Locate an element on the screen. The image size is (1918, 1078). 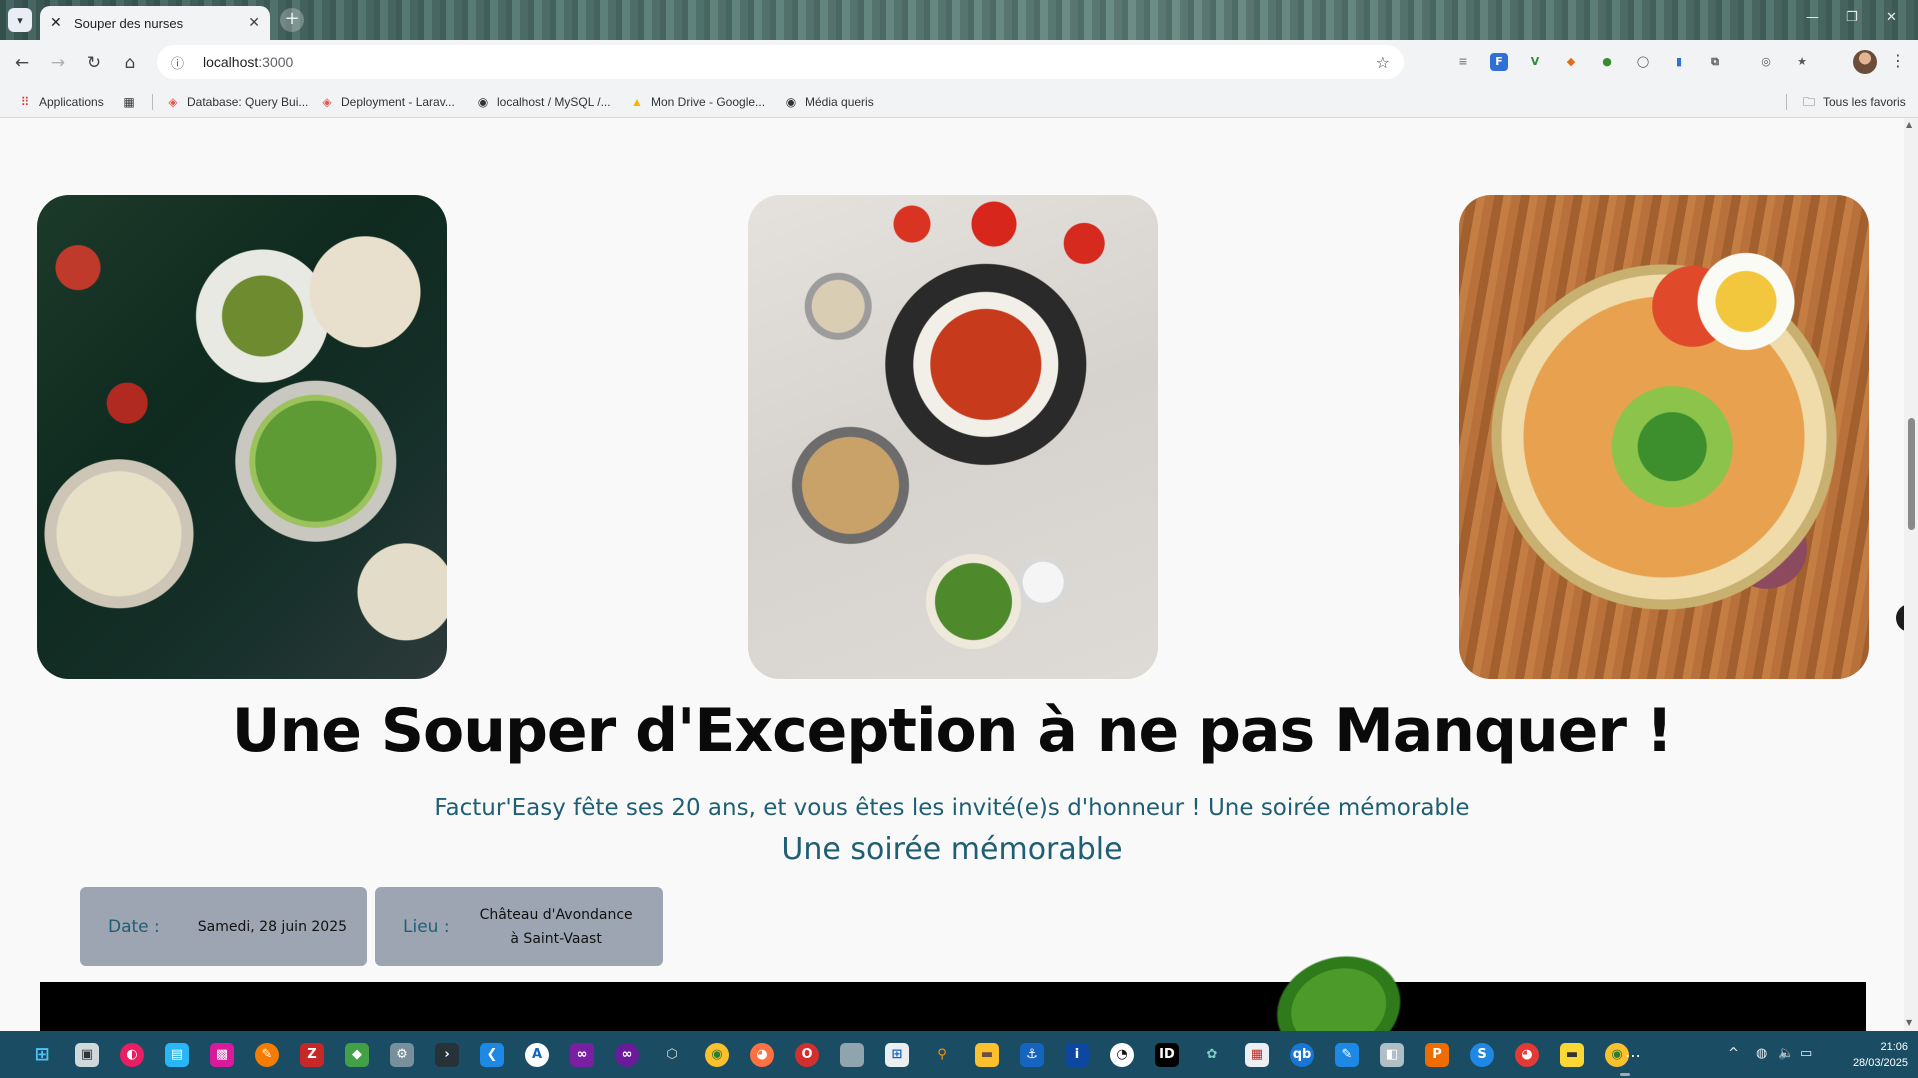
tab-search-button: ▾ is located at coordinates (20, 20).